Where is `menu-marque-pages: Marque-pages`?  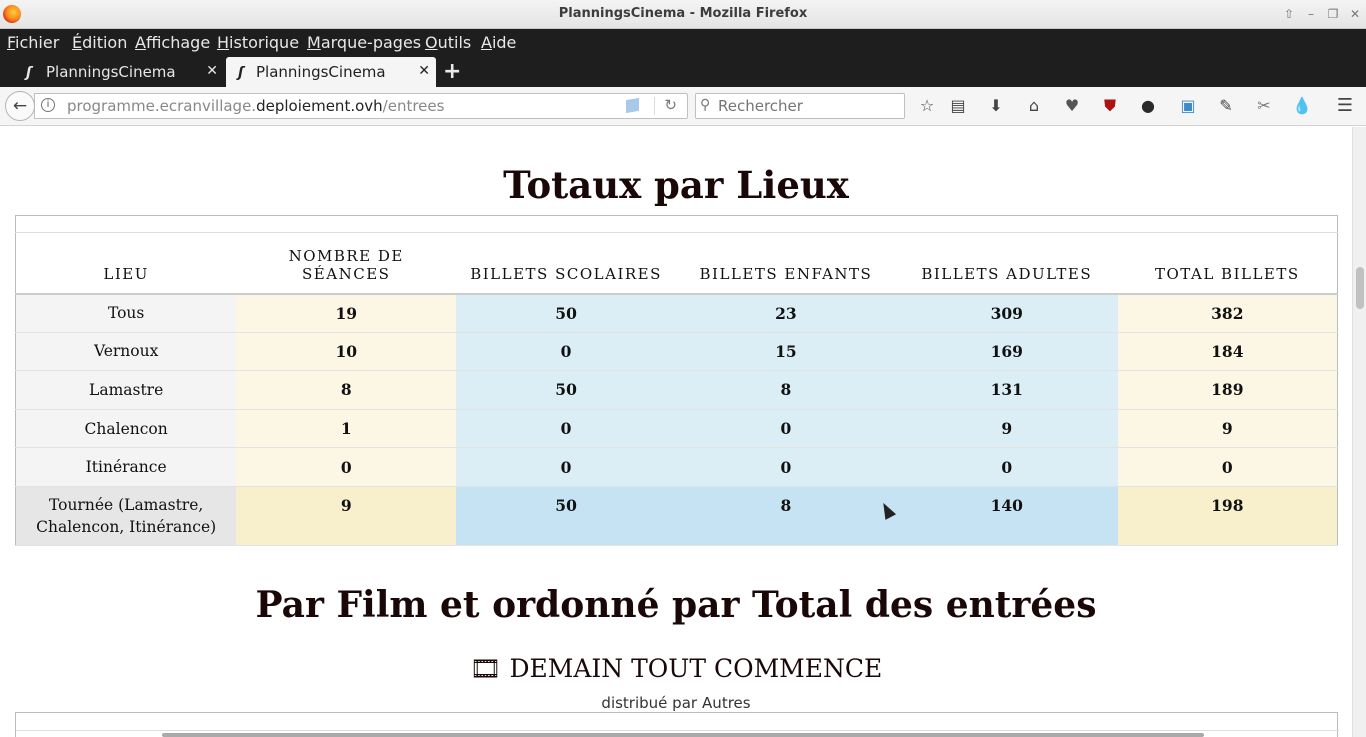
menu-marque-pages: Marque-pages is located at coordinates (364, 42).